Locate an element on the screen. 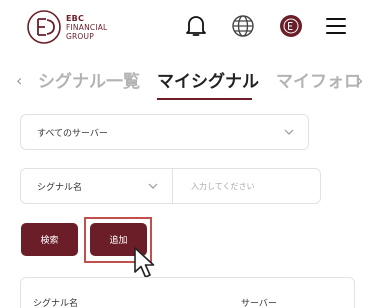  logo-line-3: GROUP is located at coordinates (80, 36).